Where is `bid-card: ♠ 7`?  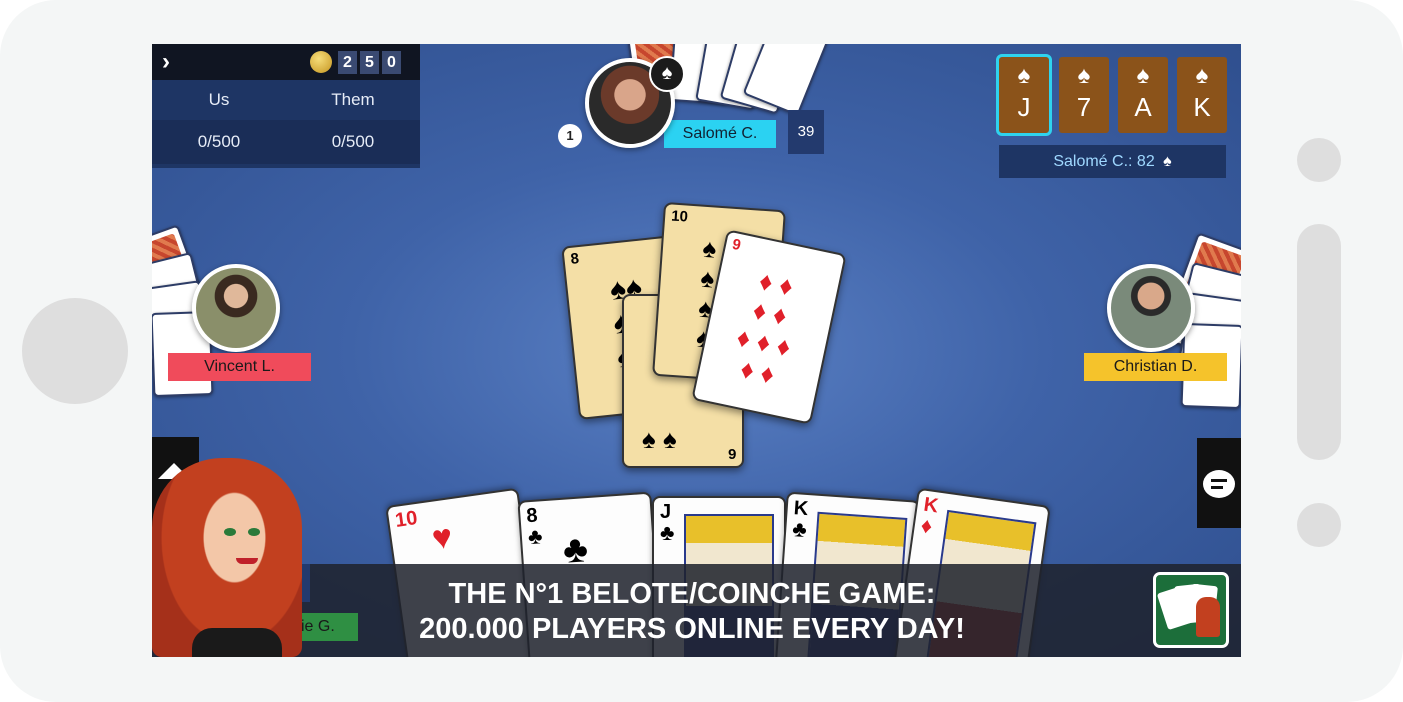
bid-card: ♠ 7 is located at coordinates (1084, 95).